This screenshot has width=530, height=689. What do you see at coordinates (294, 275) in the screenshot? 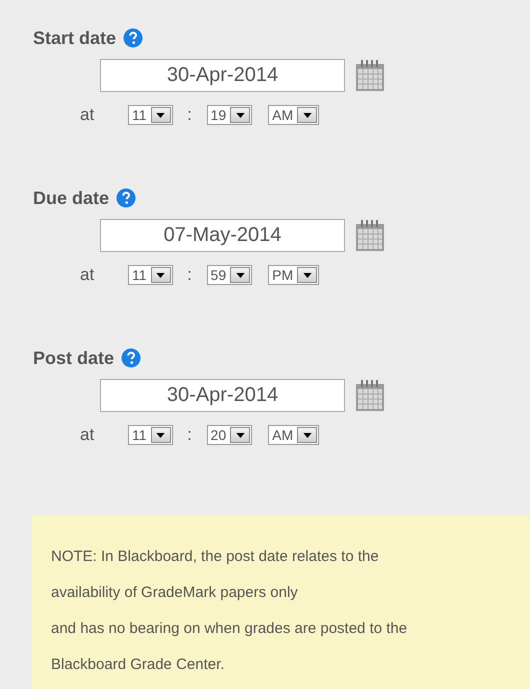
I see `ampm-select: PM` at bounding box center [294, 275].